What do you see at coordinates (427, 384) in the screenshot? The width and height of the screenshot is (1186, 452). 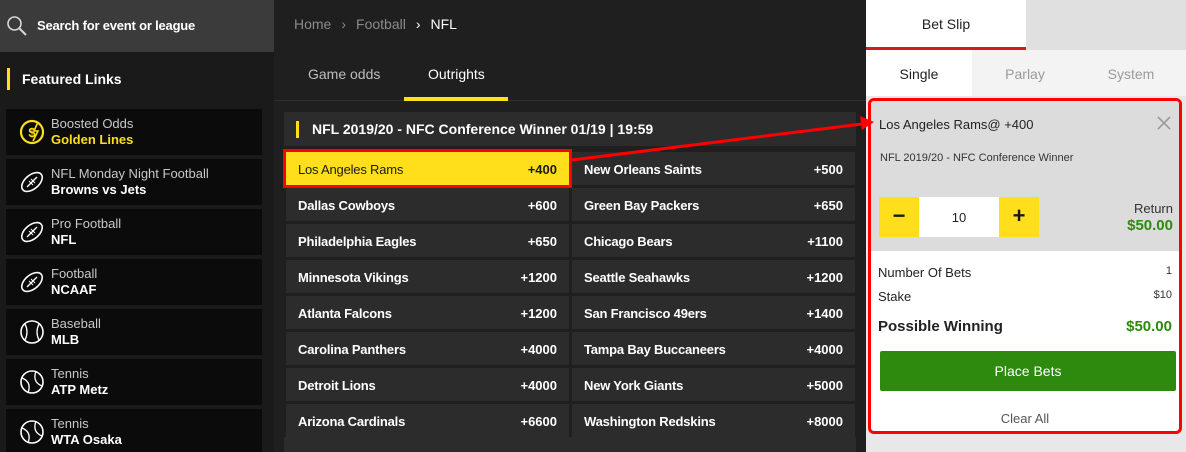 I see `selection-button: Detroit Lions +4000` at bounding box center [427, 384].